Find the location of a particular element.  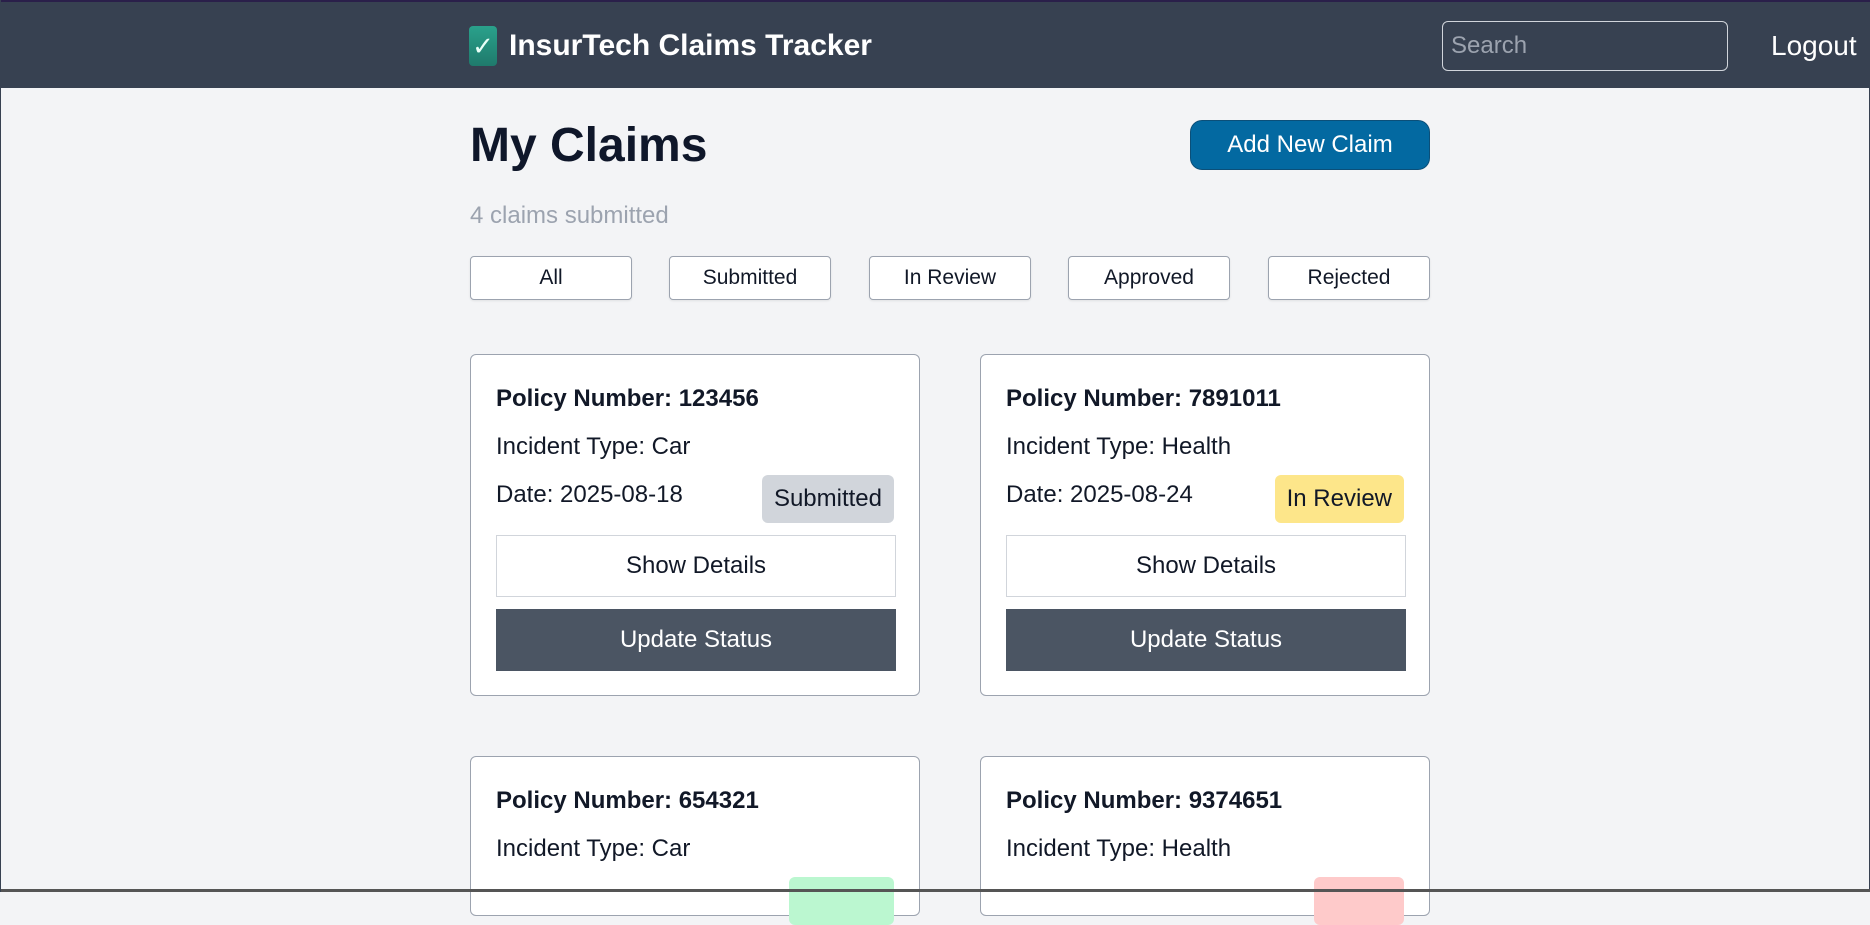

policy-number: Policy Number: 654321 is located at coordinates (627, 800).